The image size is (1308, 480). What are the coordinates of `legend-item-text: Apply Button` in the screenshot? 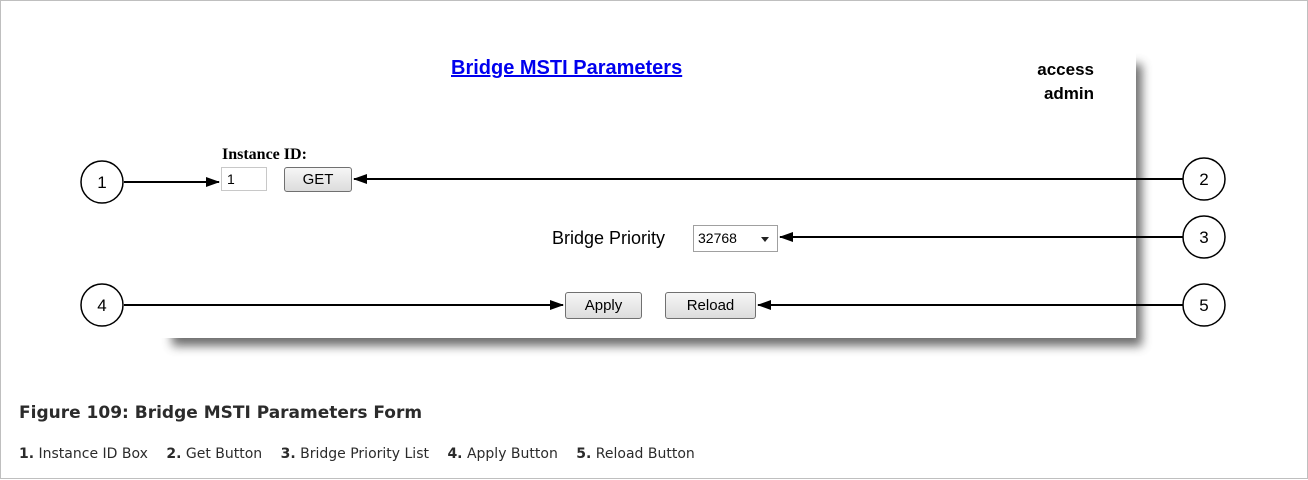 It's located at (512, 454).